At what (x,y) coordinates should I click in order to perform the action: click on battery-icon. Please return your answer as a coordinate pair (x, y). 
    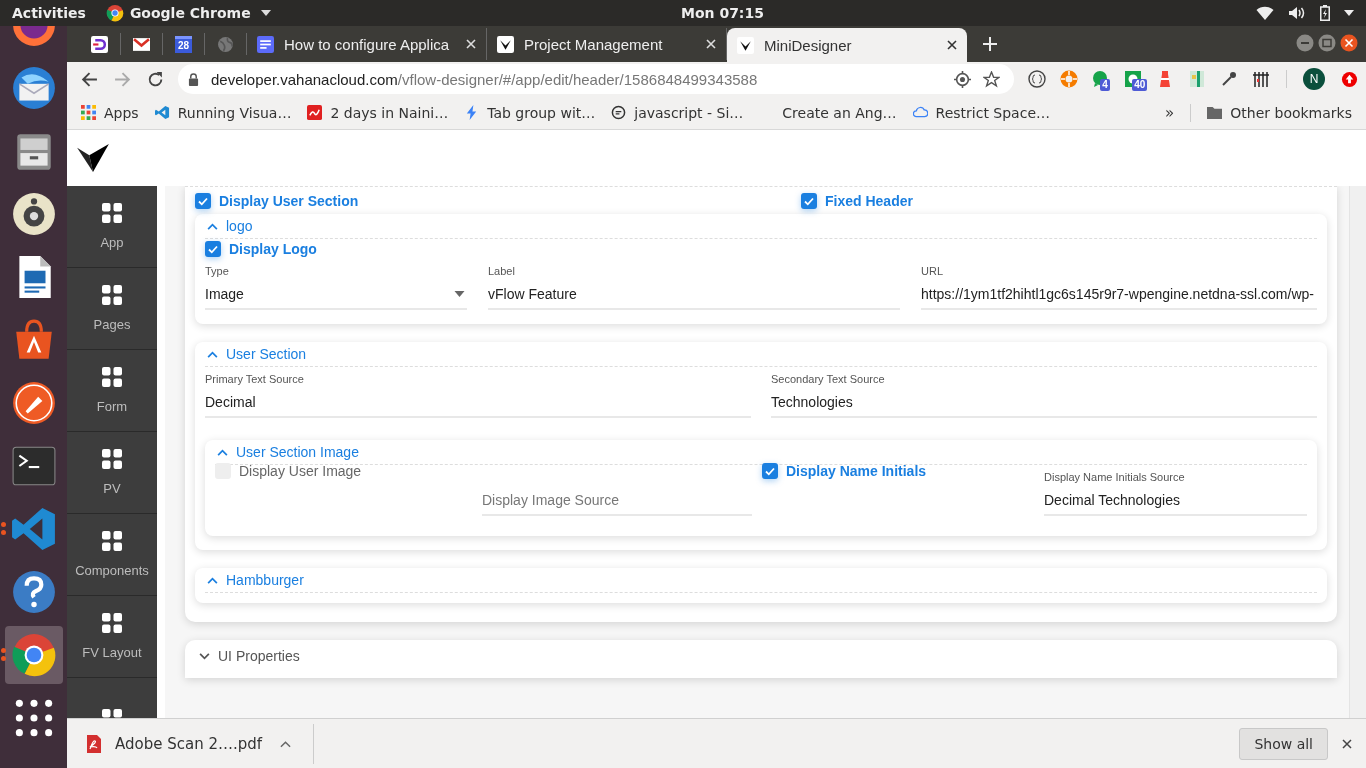
    Looking at the image, I should click on (1325, 13).